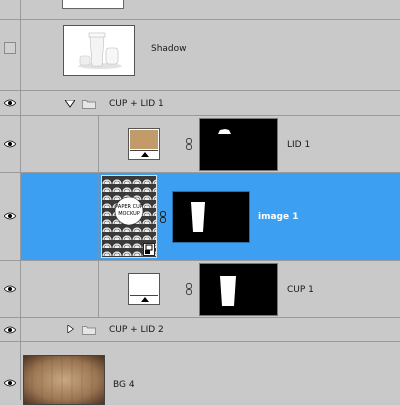 The image size is (400, 405). What do you see at coordinates (149, 249) in the screenshot?
I see `smart-object-badge-icon` at bounding box center [149, 249].